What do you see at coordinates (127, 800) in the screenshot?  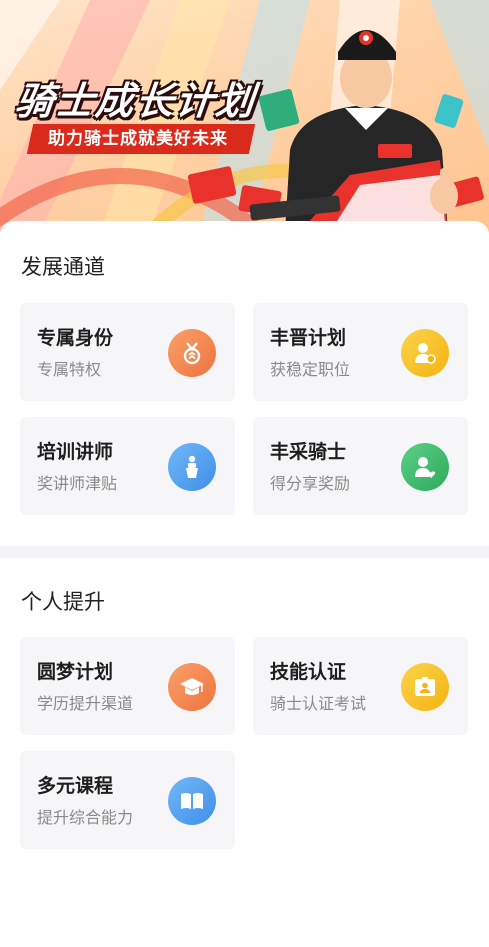 I see `card-diverse-courses: 多元课程 提升综合能力` at bounding box center [127, 800].